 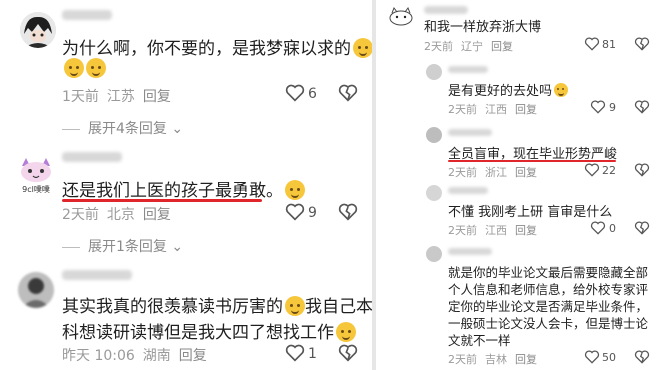 I want to click on comment-text: 和我一样放弃浙大博, so click(x=483, y=27).